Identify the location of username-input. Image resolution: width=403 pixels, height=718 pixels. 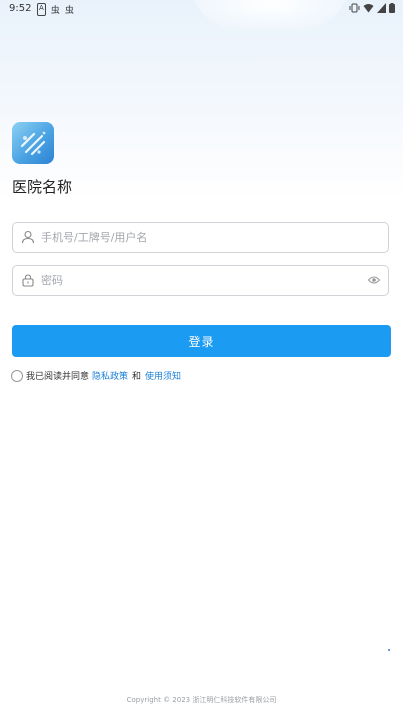
(201, 237).